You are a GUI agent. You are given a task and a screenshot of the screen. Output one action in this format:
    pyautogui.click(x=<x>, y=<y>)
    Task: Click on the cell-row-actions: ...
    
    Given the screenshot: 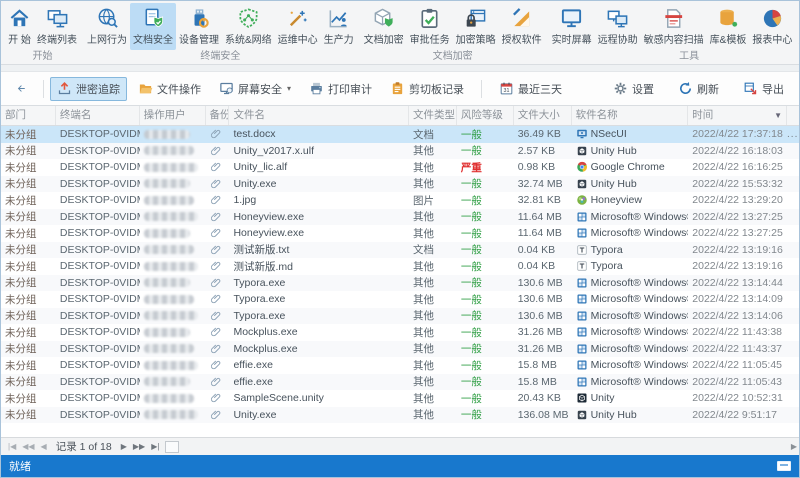 What is the action you would take?
    pyautogui.click(x=793, y=134)
    